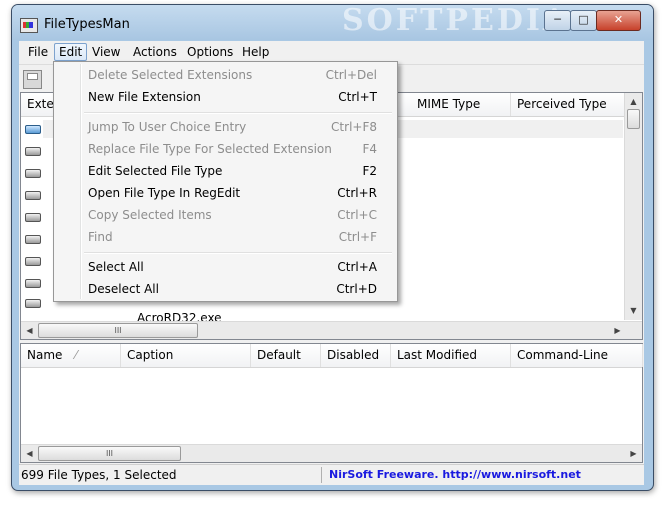 The height and width of the screenshot is (512, 672). What do you see at coordinates (356, 289) in the screenshot?
I see `menu-item-shortcut: Ctrl+D` at bounding box center [356, 289].